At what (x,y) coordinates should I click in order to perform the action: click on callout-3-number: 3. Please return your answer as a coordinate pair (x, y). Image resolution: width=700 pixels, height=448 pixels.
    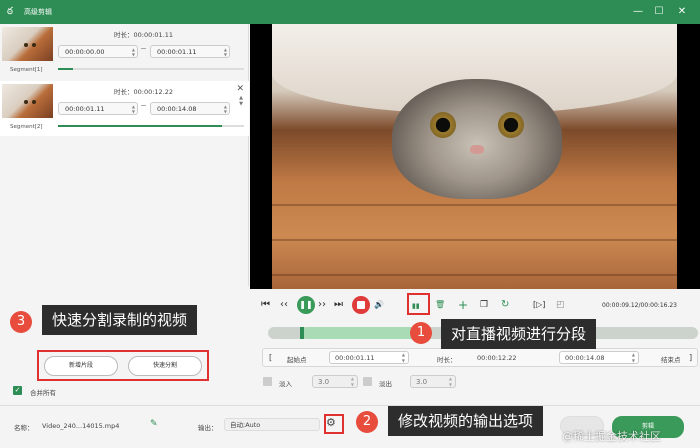
    Looking at the image, I should click on (21, 322).